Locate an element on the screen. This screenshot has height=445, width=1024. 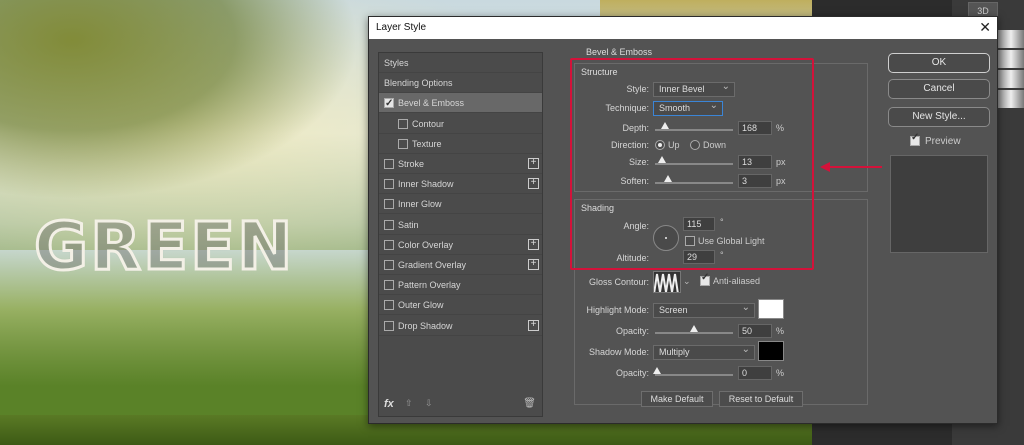
style-list-item: Blending Options is located at coordinates (460, 83).